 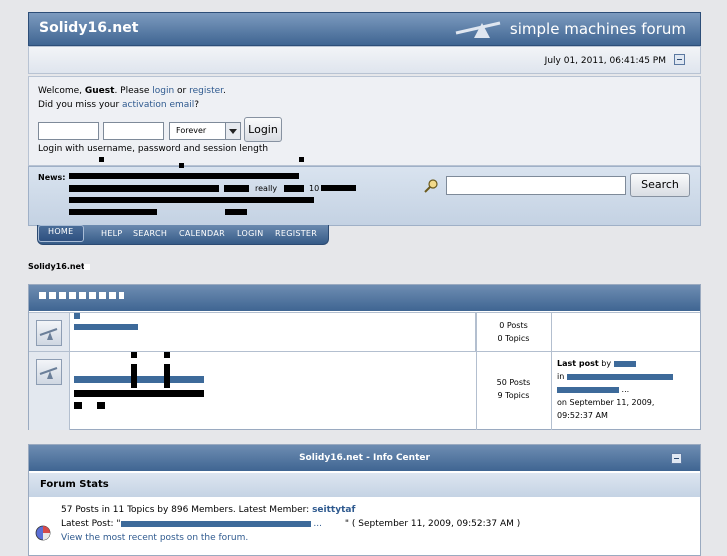 What do you see at coordinates (266, 188) in the screenshot?
I see `news-fragment-1: really` at bounding box center [266, 188].